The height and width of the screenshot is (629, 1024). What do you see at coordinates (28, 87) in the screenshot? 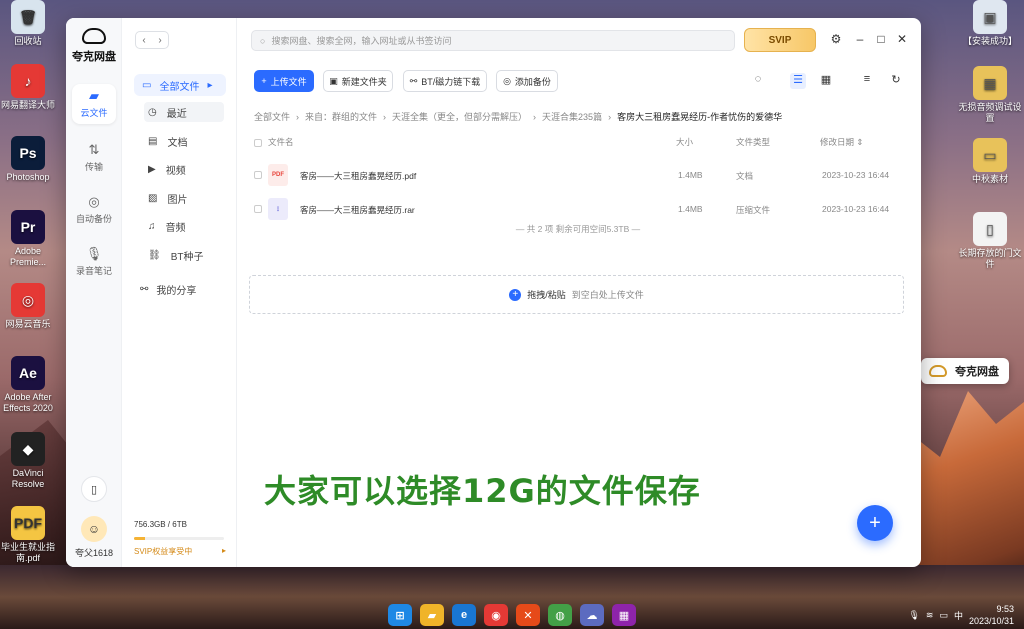
I see `desktop-icon: ♪ 网易翻译大师` at bounding box center [28, 87].